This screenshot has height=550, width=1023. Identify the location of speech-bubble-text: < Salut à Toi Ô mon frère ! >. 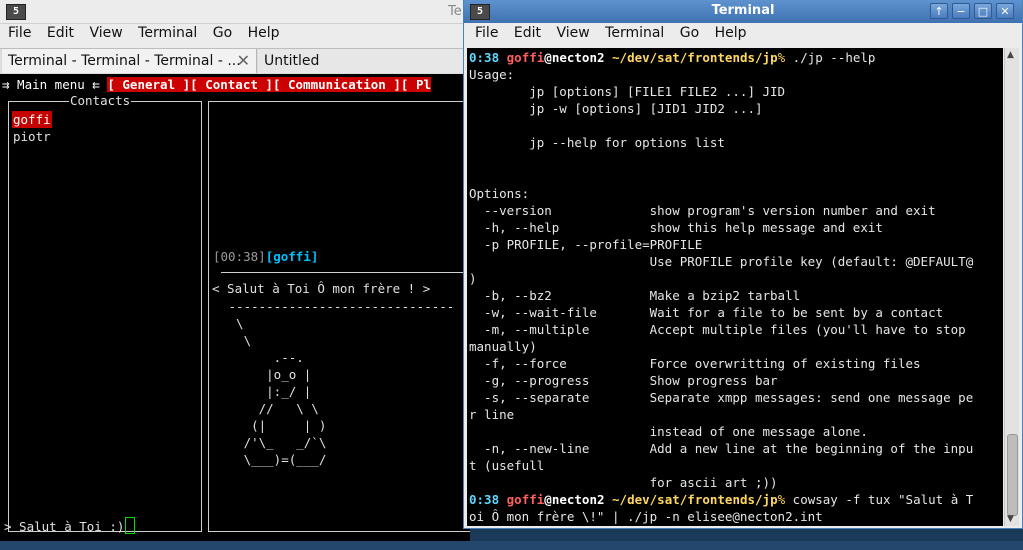
(321, 288).